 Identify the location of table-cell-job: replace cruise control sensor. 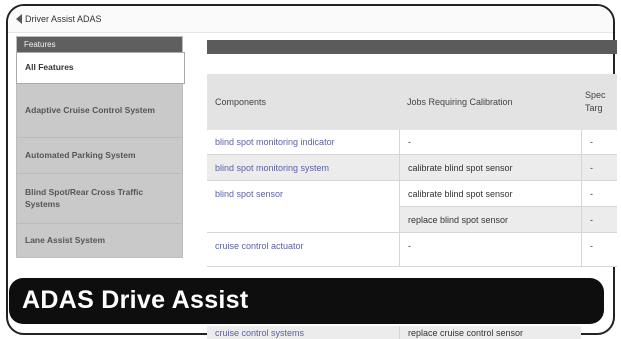
(490, 332).